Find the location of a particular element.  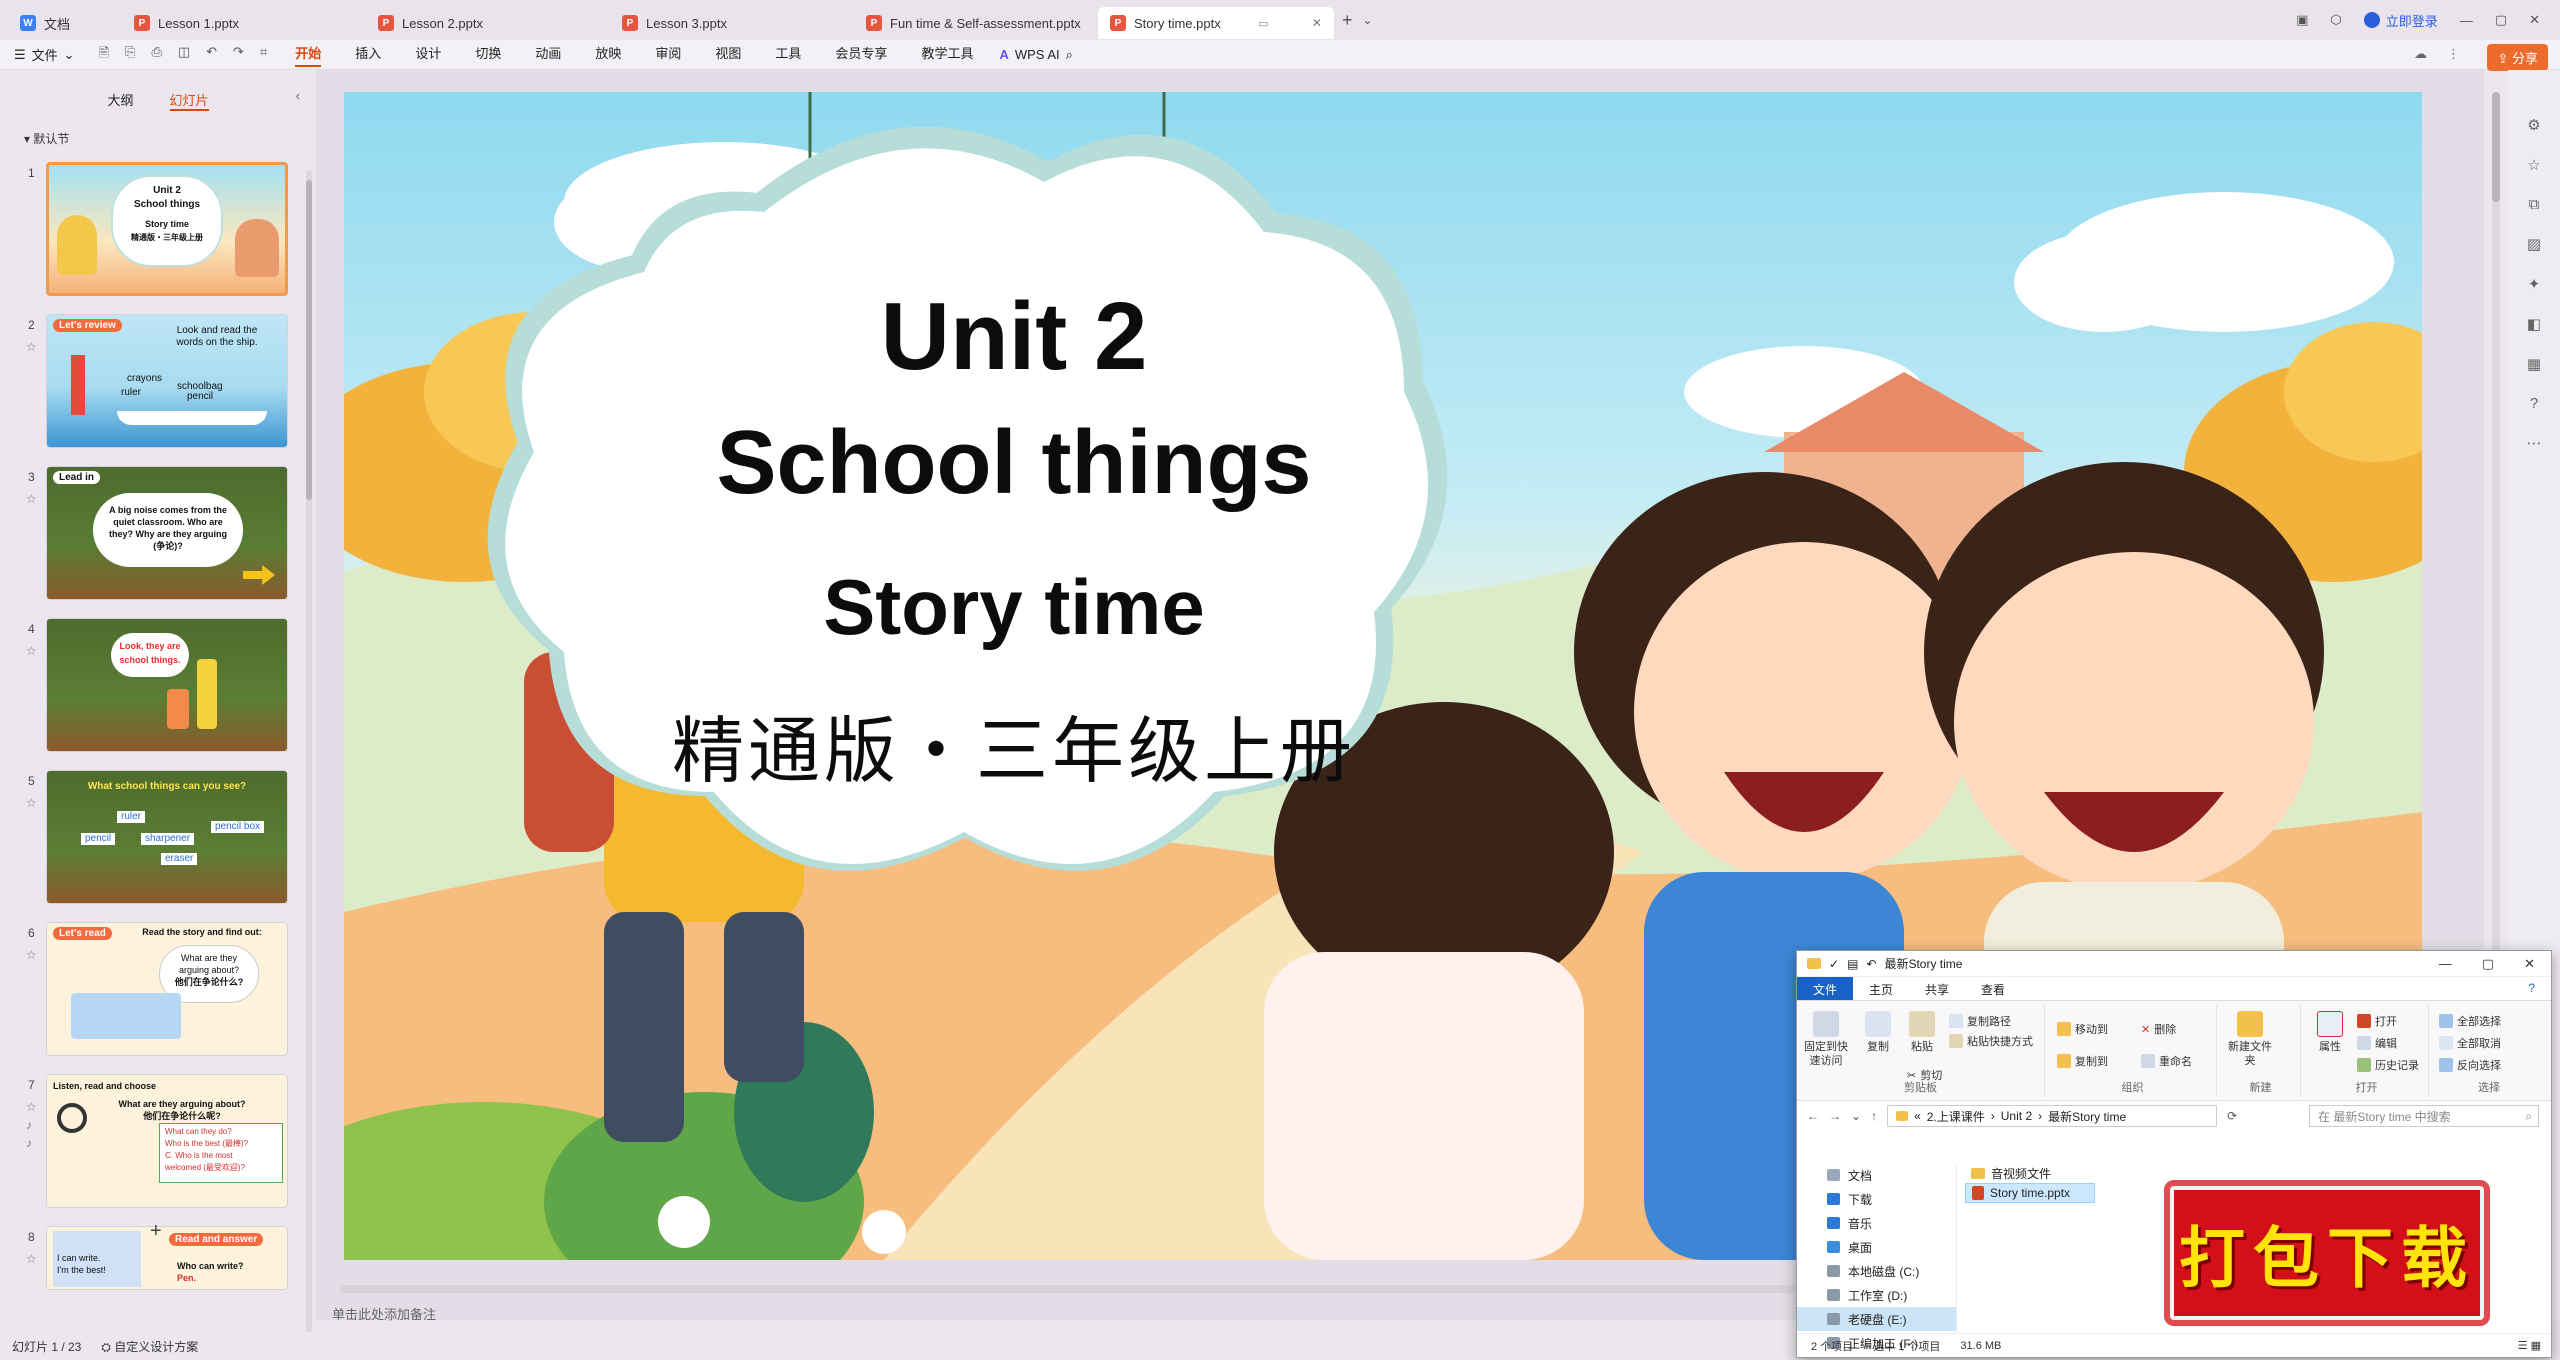

select-none-button: 全部取消 is located at coordinates (2470, 1043).